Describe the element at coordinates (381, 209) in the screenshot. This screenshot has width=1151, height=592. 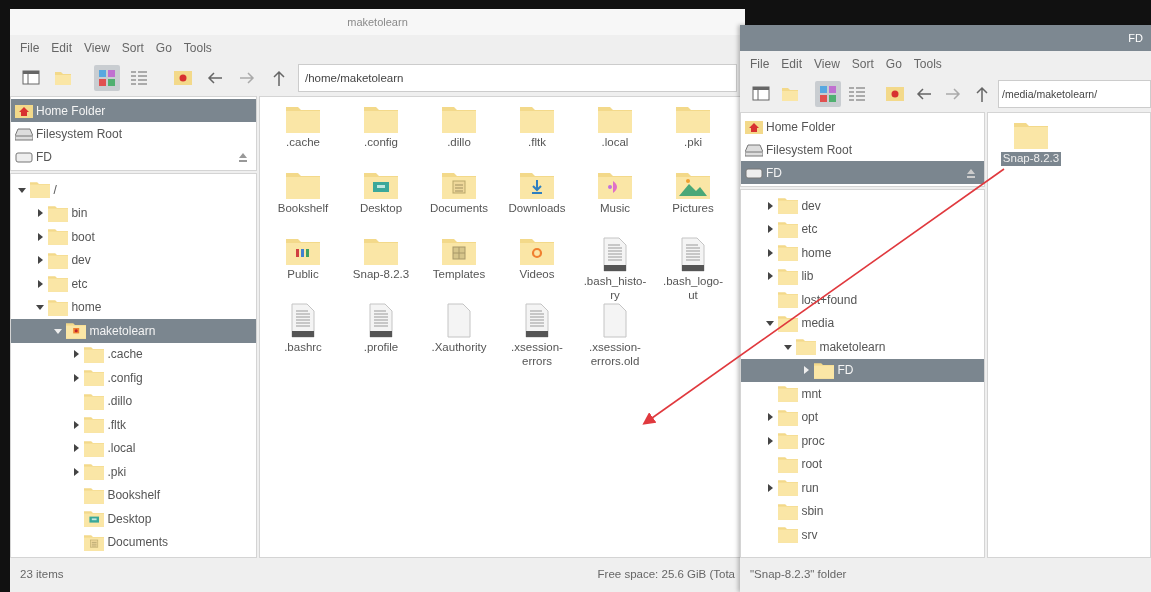
I see `grid-entry-label: Desktop` at that location.